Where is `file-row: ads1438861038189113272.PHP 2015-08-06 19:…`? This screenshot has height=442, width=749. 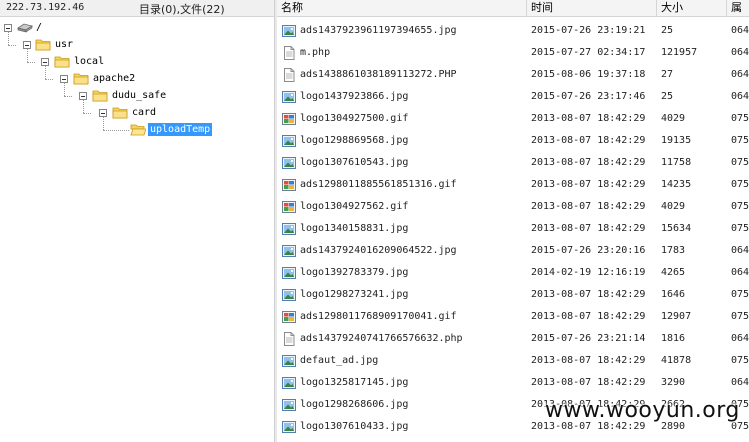 file-row: ads1438861038189113272.PHP 2015-08-06 19:… is located at coordinates (513, 77).